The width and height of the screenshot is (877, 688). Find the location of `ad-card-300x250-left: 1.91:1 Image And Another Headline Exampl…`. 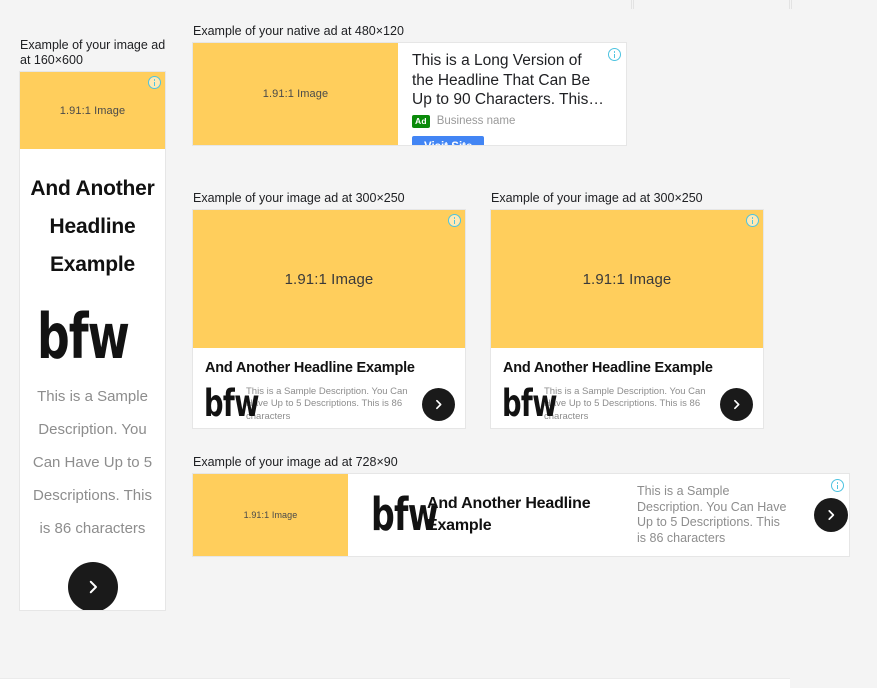

ad-card-300x250-left: 1.91:1 Image And Another Headline Exampl… is located at coordinates (329, 319).